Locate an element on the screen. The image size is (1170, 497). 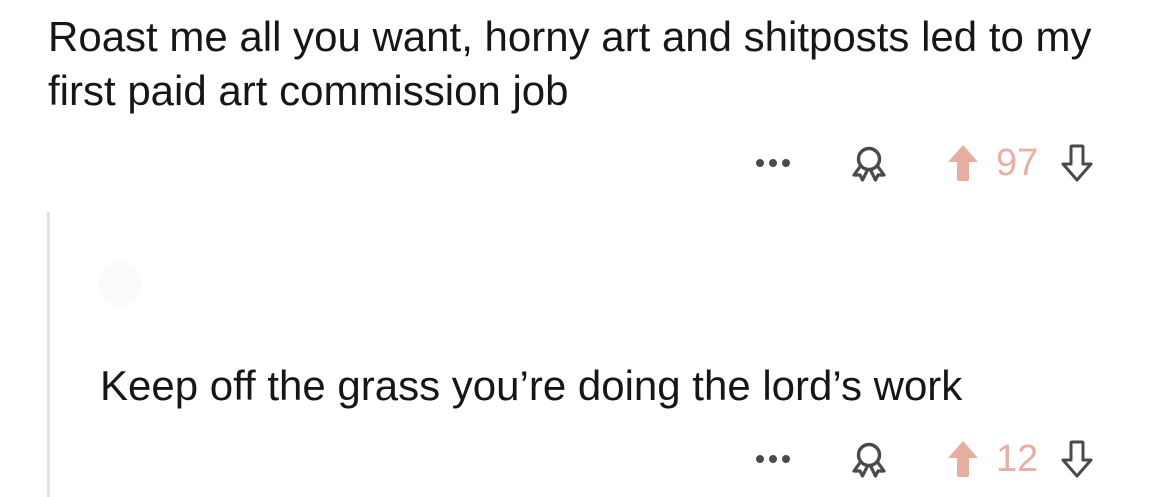
vote-count: 97 is located at coordinates (1017, 162).